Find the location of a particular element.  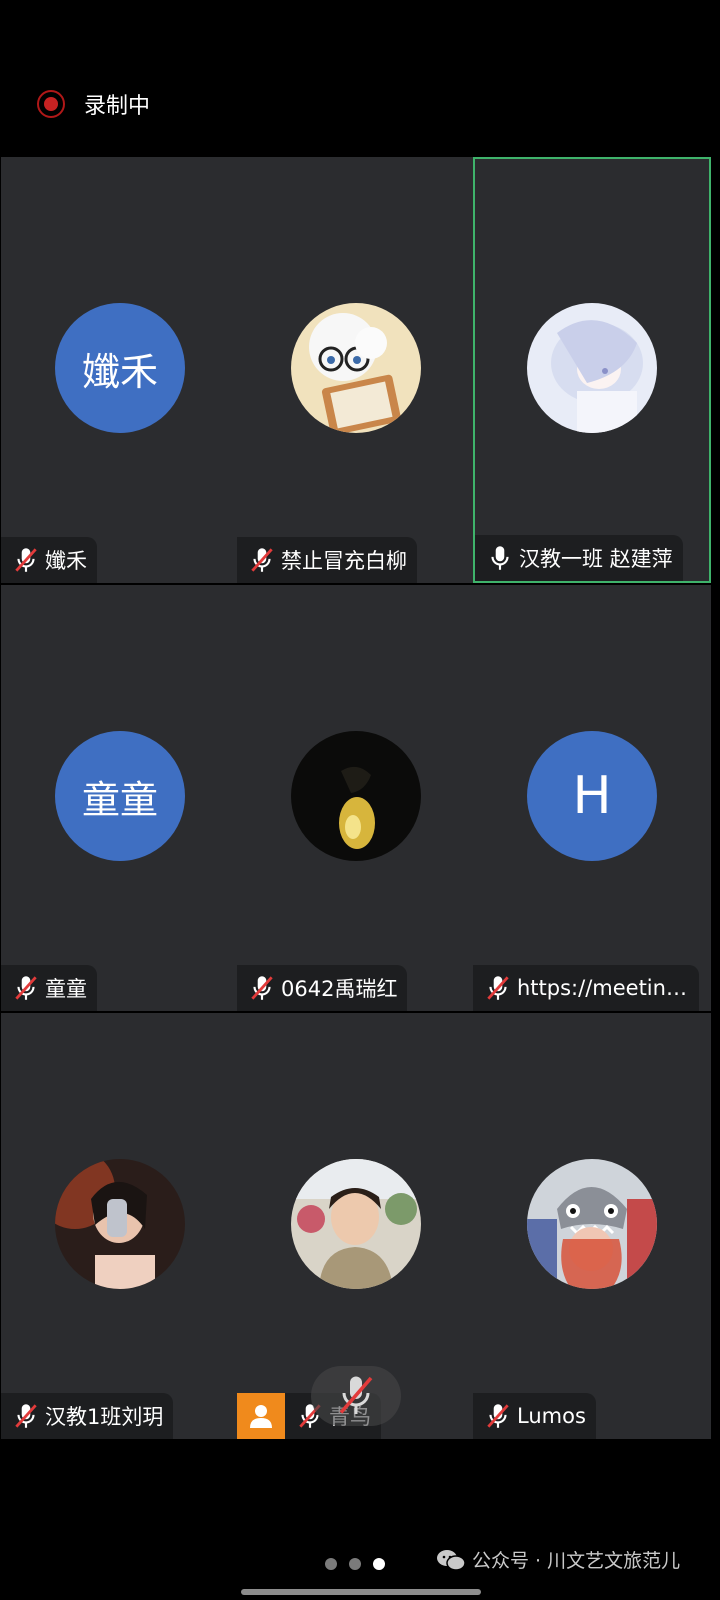

avatar: 童童 is located at coordinates (120, 796).